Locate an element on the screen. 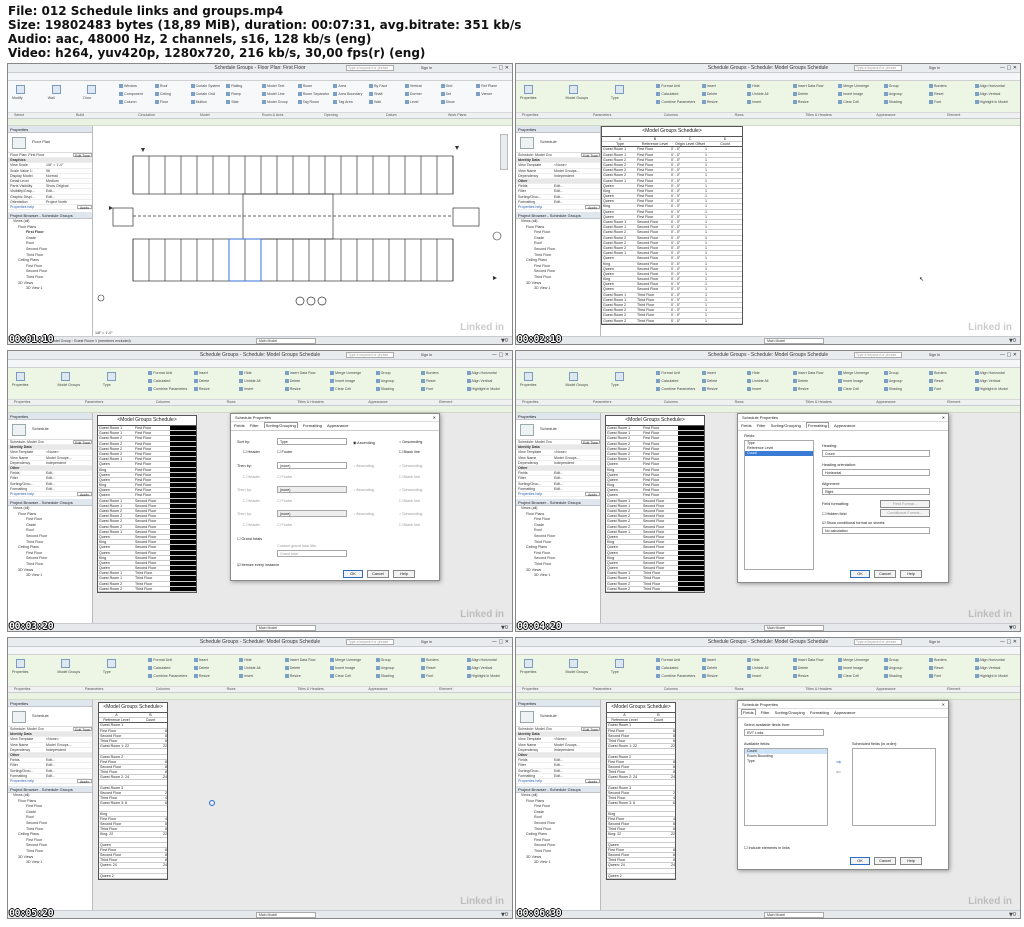 Image resolution: width=1024 pixels, height=927 pixels. sign-in-link: Sign In is located at coordinates (934, 68).